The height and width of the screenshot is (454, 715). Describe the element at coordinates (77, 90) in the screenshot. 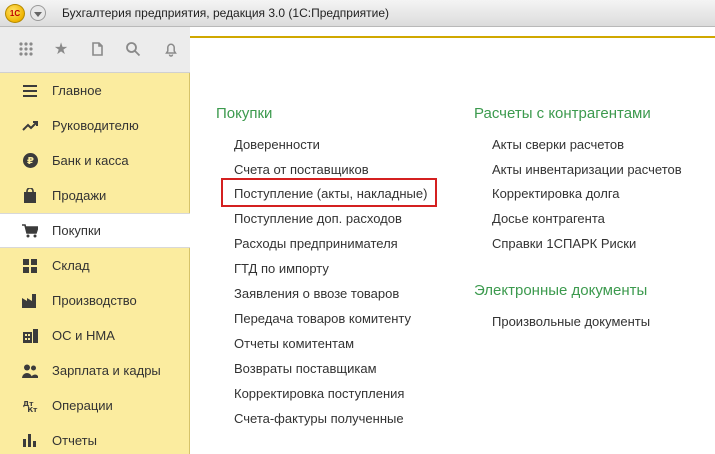

I see `sidebar-item-label: Главное` at that location.